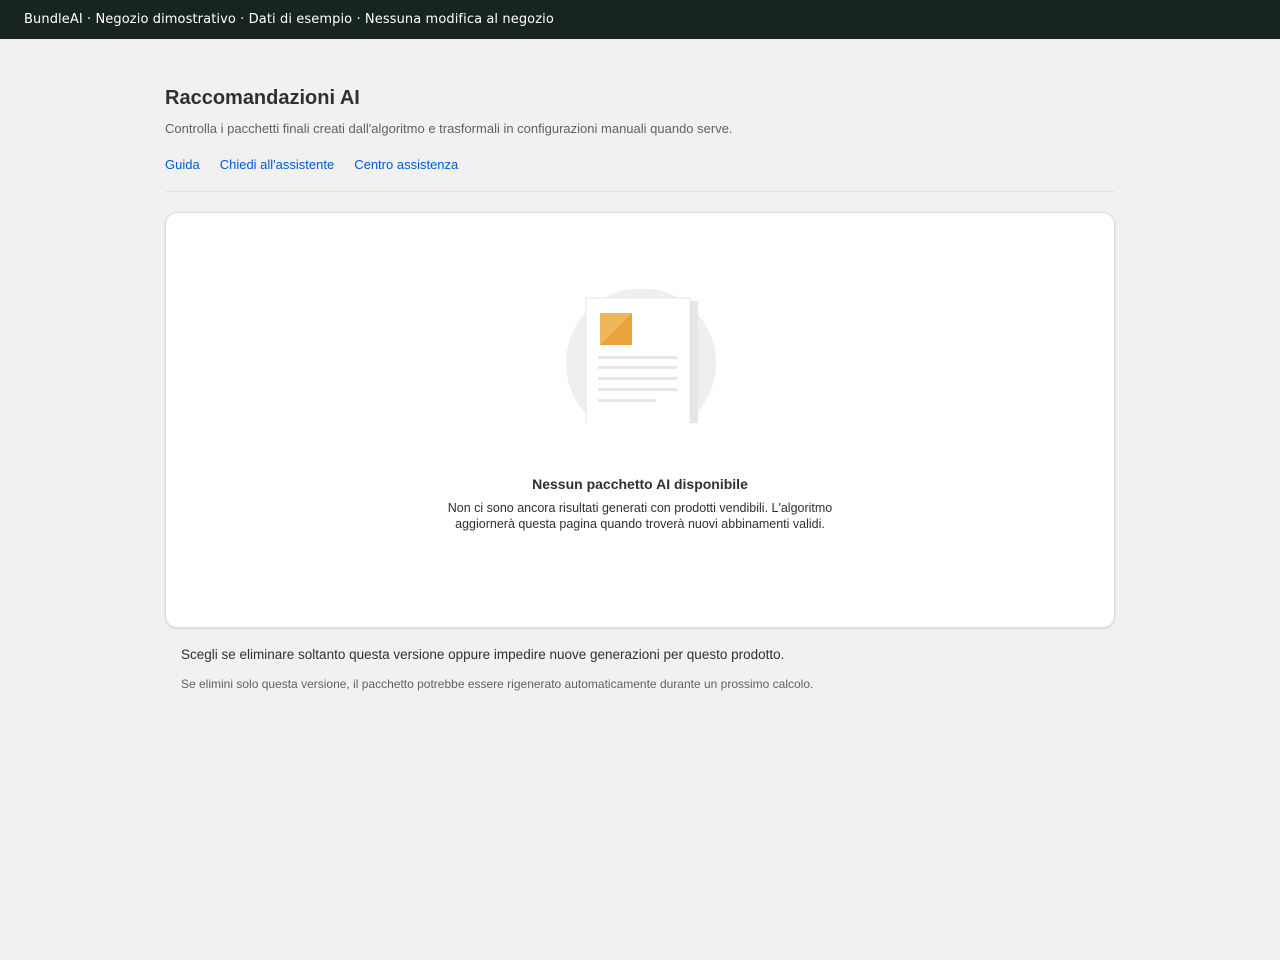  I want to click on ask-assistant-link: Chiedi all'assistente, so click(277, 165).